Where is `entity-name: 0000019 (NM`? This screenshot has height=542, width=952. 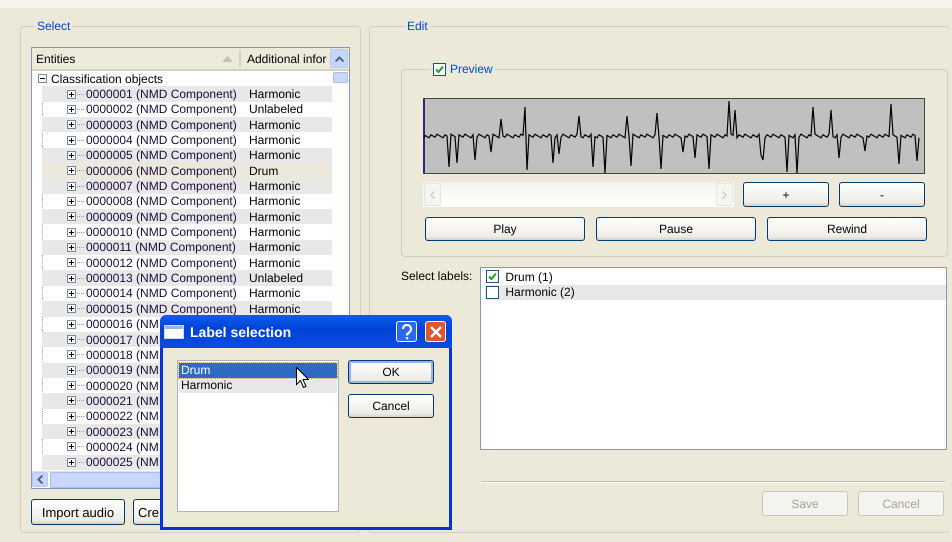 entity-name: 0000019 (NM is located at coordinates (122, 370).